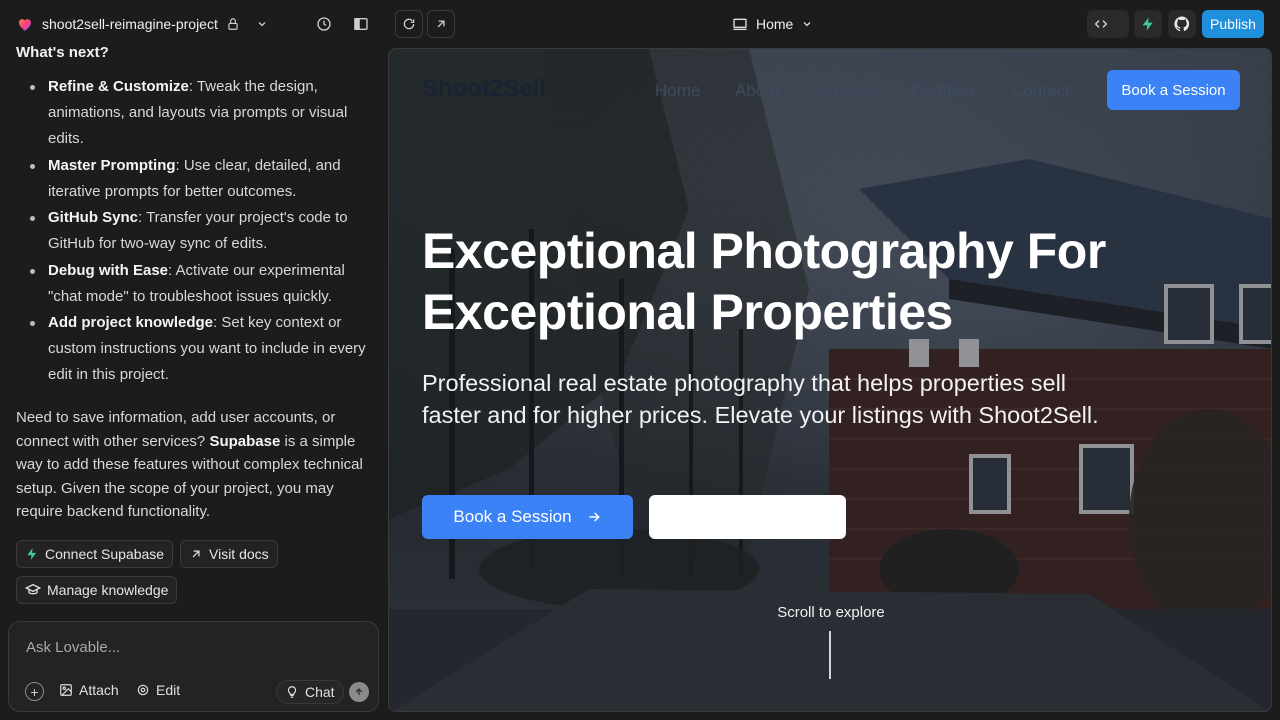 This screenshot has width=1280, height=720. Describe the element at coordinates (168, 690) in the screenshot. I see `edit-label: Edit` at that location.